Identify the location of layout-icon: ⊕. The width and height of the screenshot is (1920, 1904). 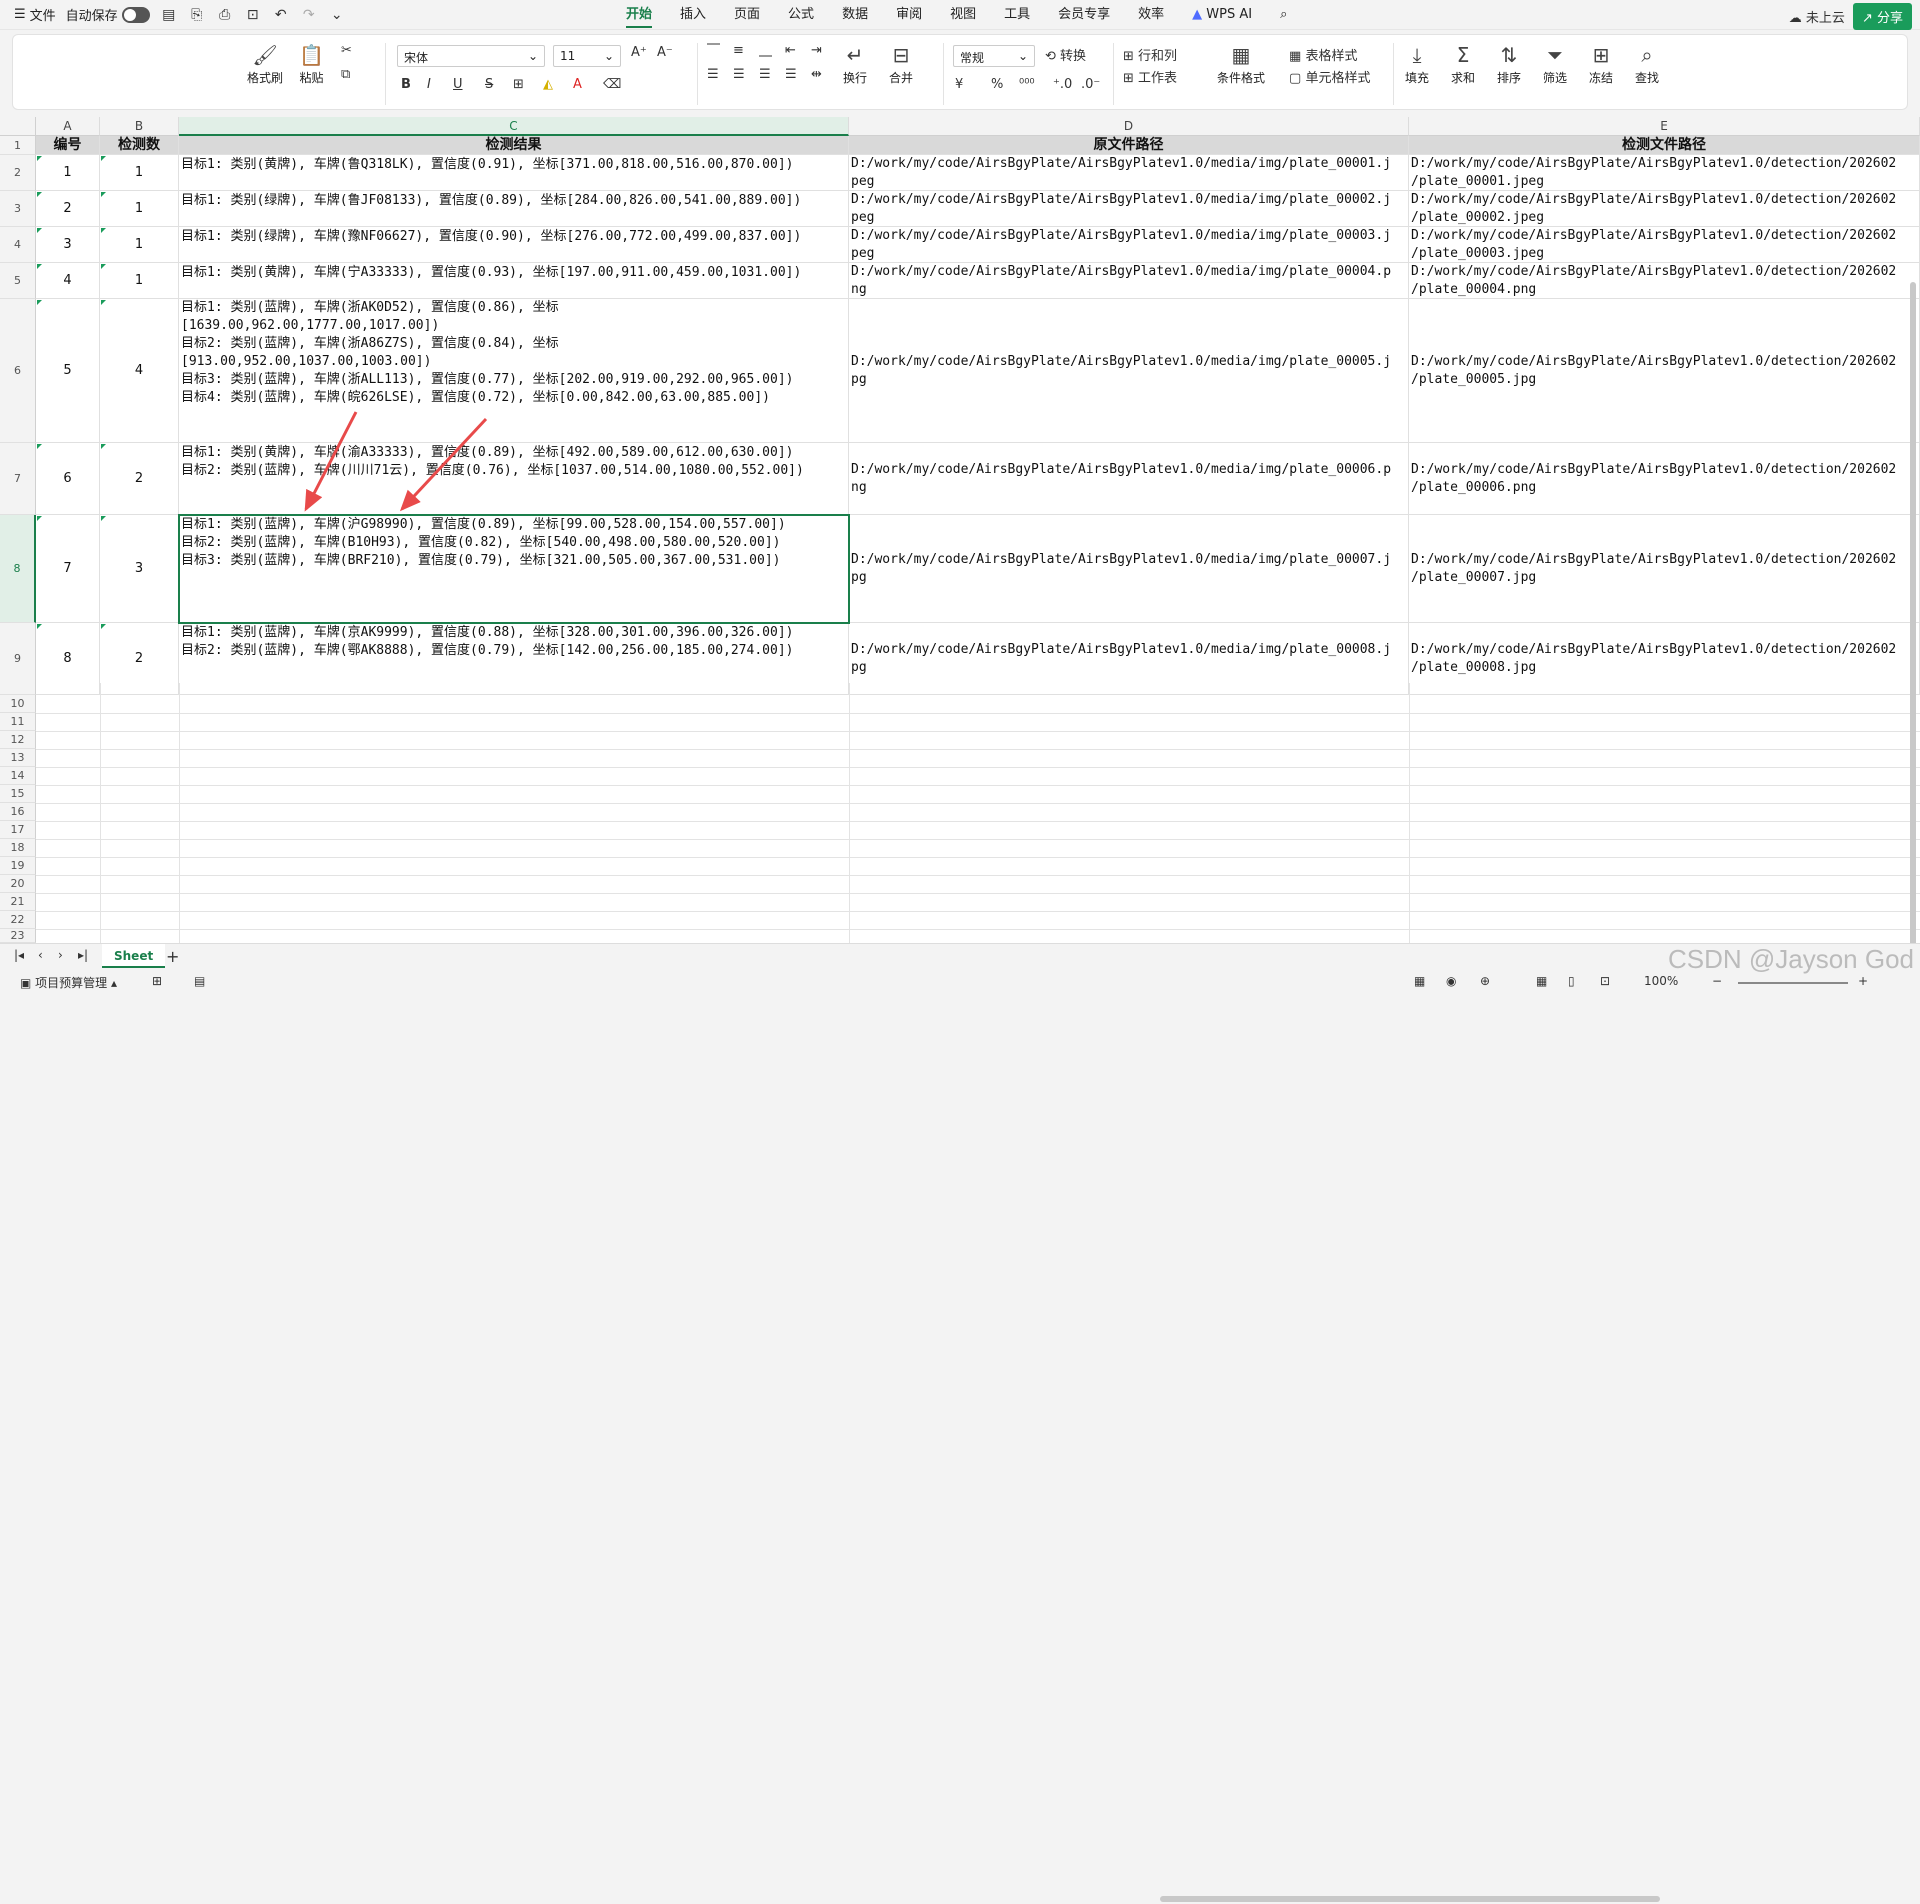
(1485, 981).